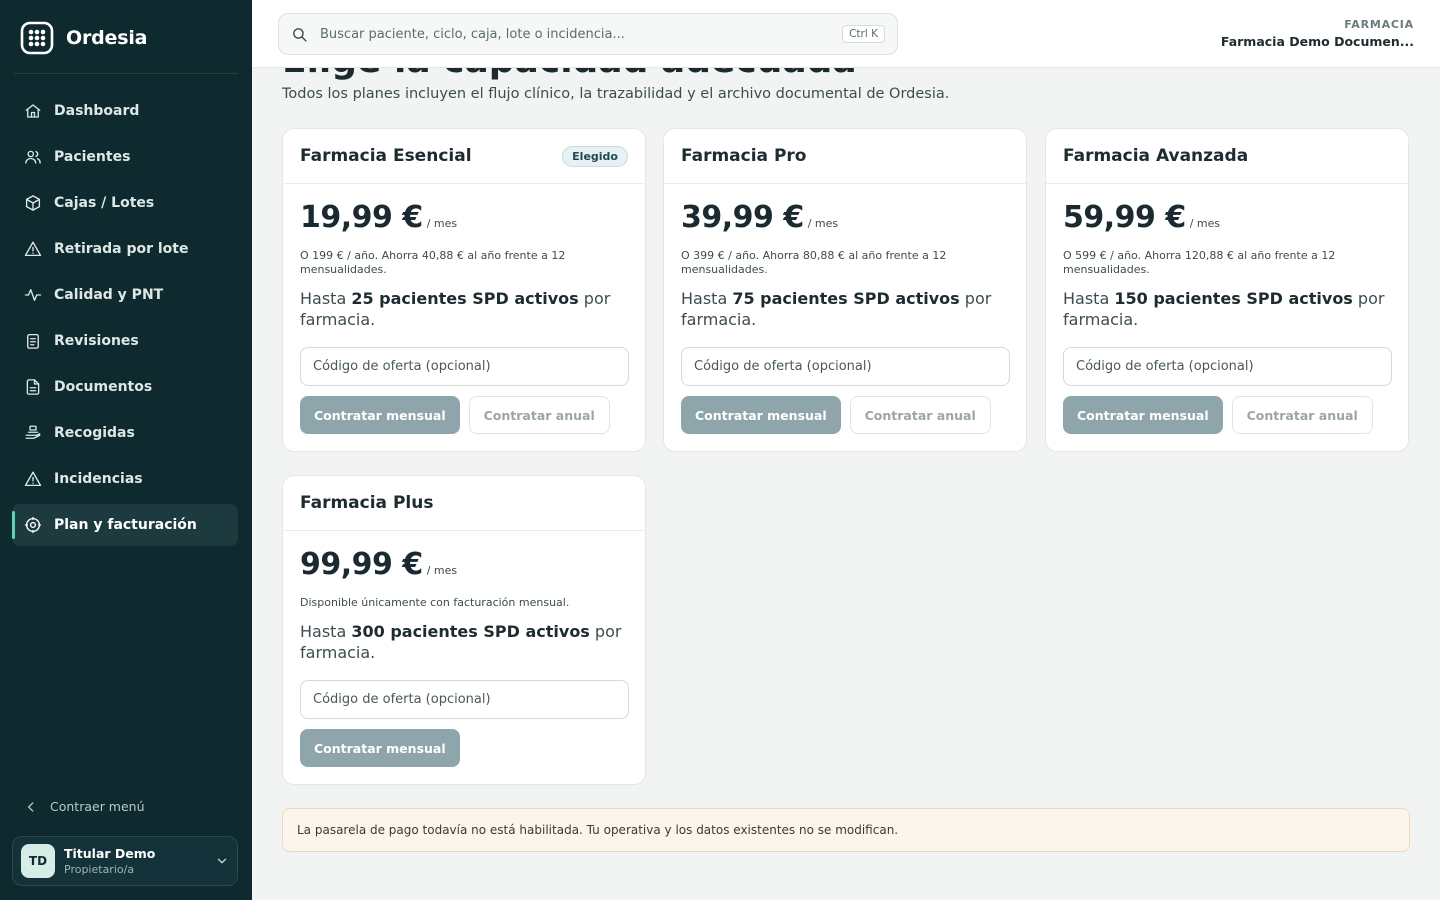  I want to click on app-name: Ordesia, so click(107, 38).